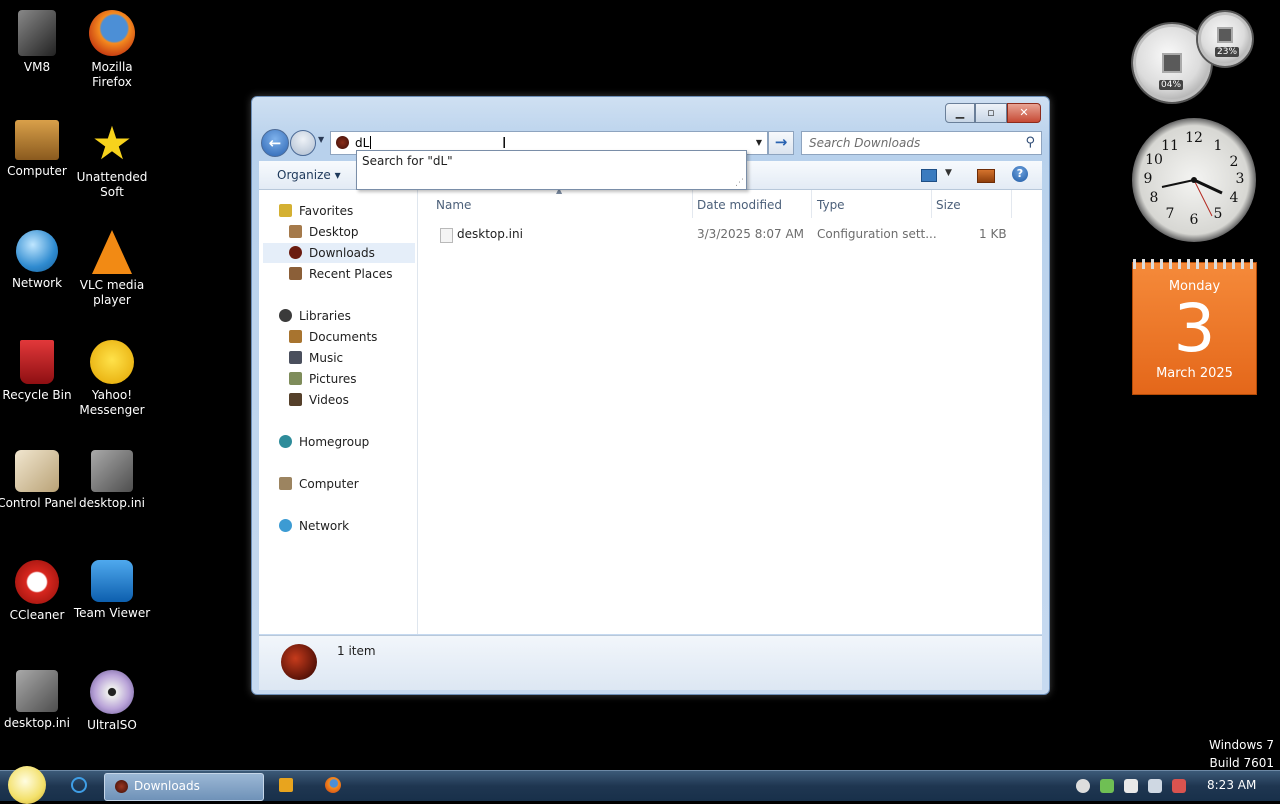 The height and width of the screenshot is (804, 1280). I want to click on homegroup-icon, so click(285, 441).